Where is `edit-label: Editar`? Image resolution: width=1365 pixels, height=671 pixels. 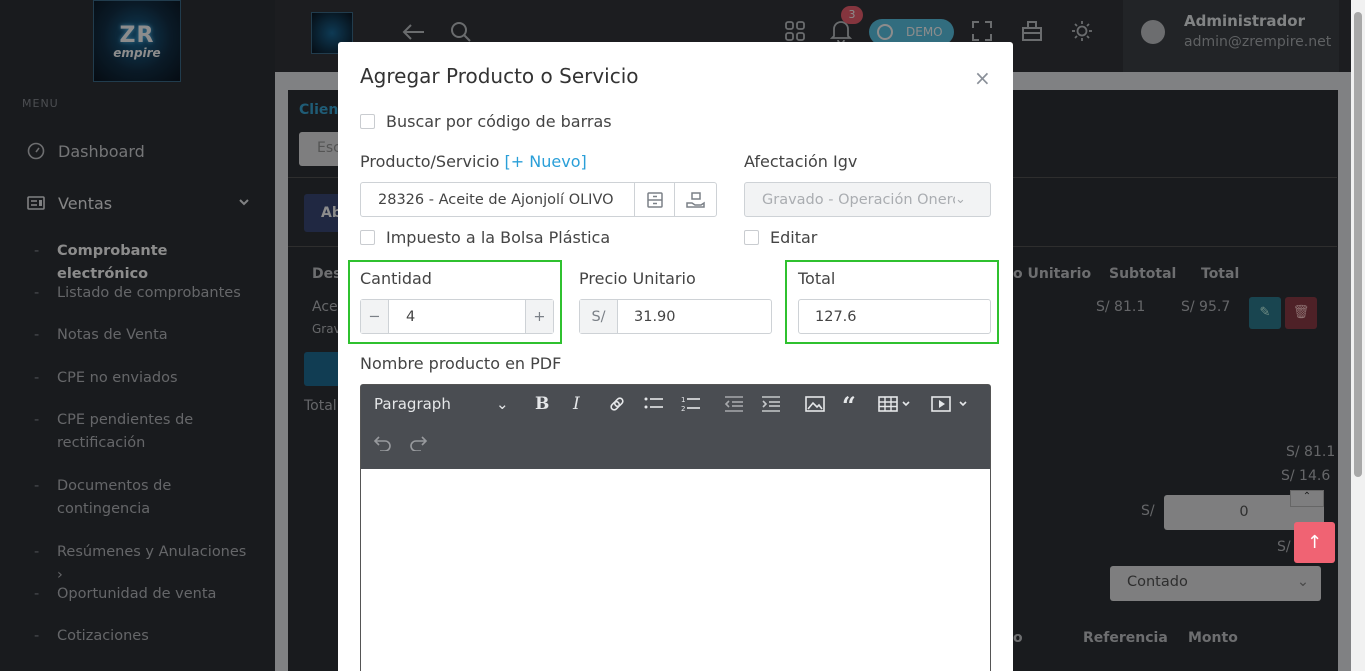
edit-label: Editar is located at coordinates (794, 237).